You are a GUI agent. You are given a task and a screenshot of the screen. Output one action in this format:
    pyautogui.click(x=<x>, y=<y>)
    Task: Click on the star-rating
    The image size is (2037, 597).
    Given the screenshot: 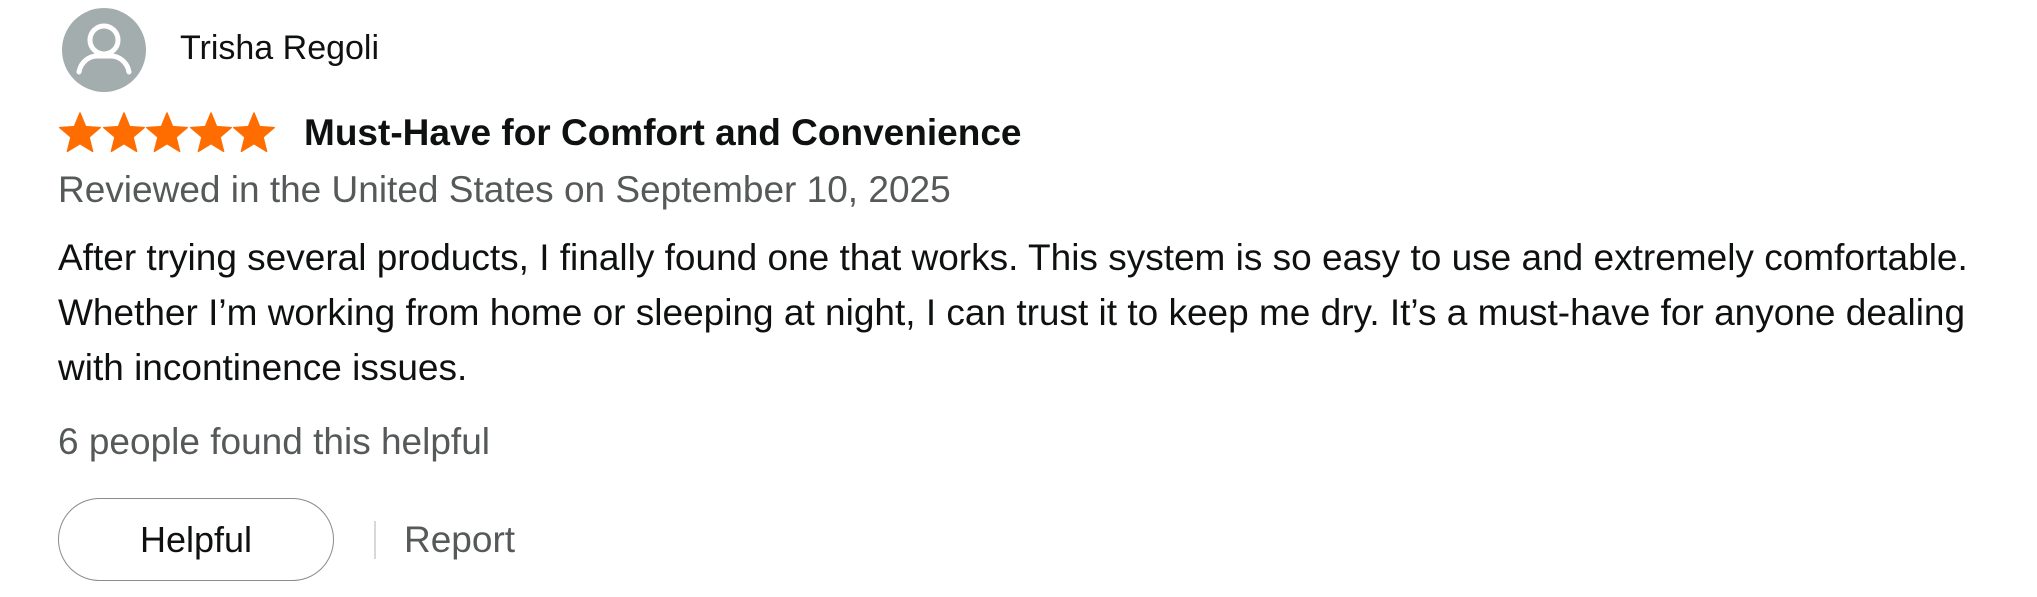 What is the action you would take?
    pyautogui.click(x=168, y=133)
    